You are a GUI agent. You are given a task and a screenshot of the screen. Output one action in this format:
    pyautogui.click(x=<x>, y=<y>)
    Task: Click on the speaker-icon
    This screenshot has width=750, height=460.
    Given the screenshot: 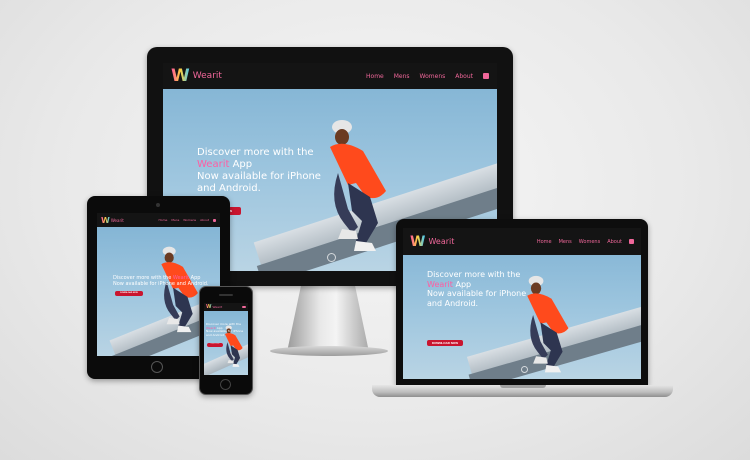 What is the action you would take?
    pyautogui.click(x=226, y=295)
    